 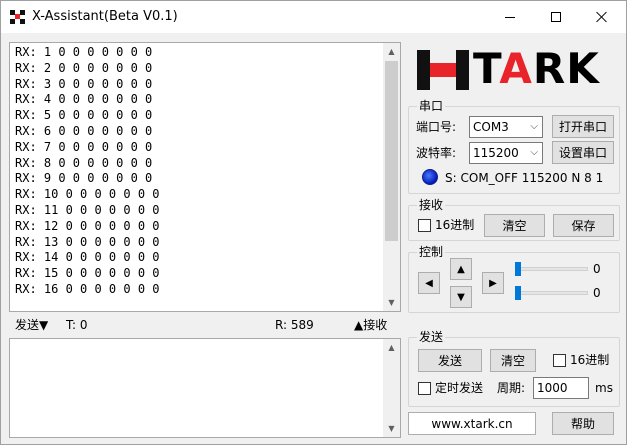 What do you see at coordinates (77, 325) in the screenshot?
I see `tx-count: T: 0` at bounding box center [77, 325].